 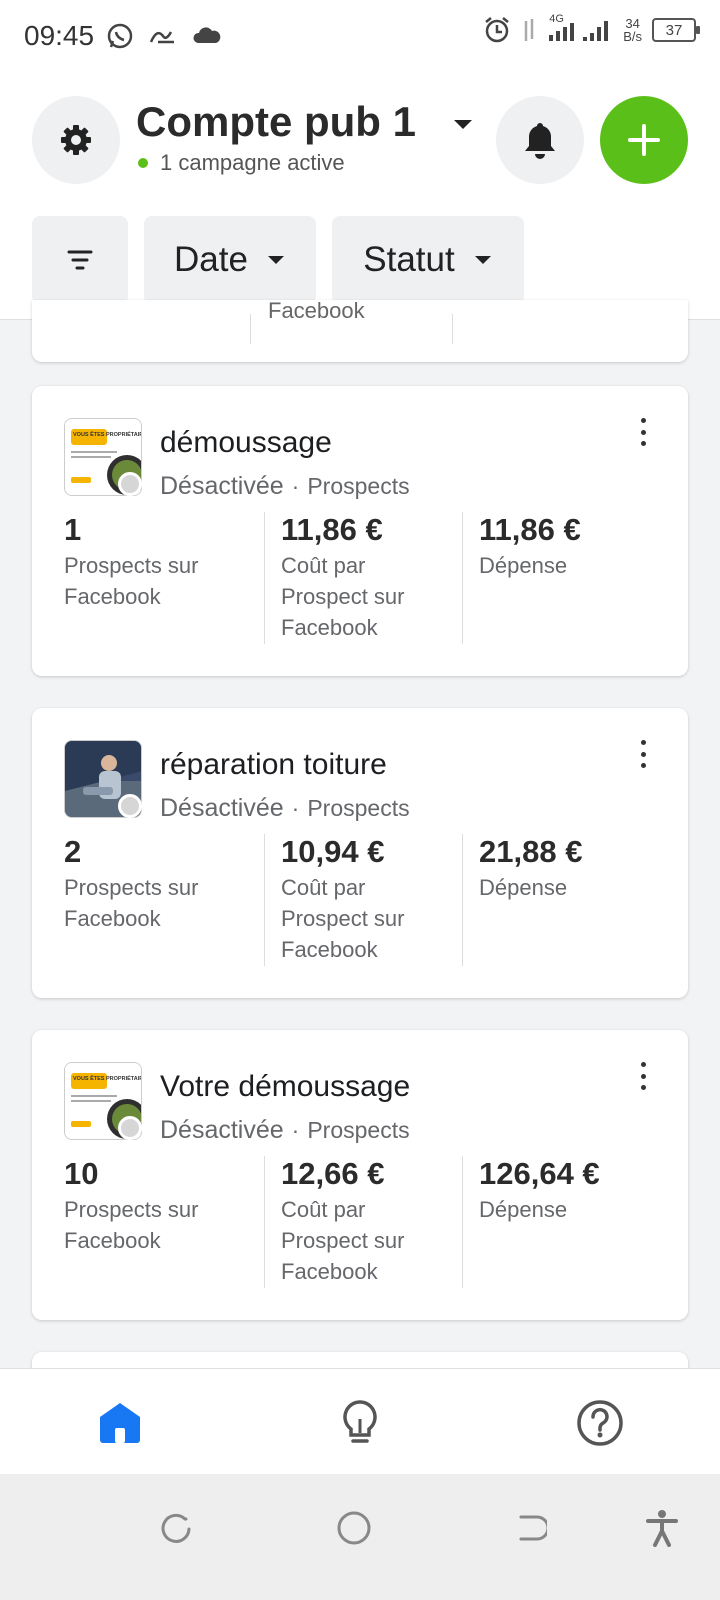 I want to click on back-button, so click(x=530, y=1528).